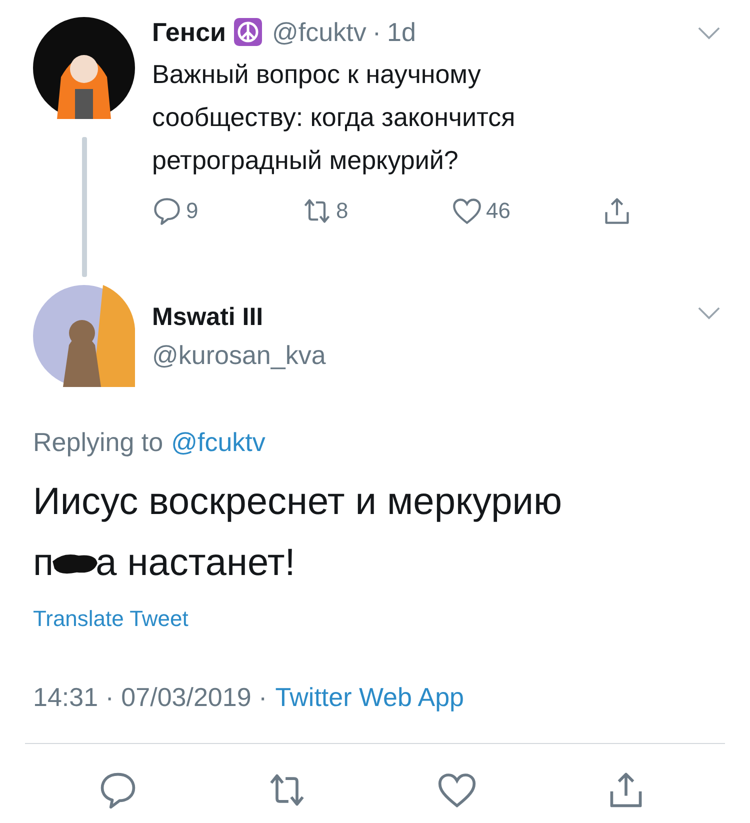  What do you see at coordinates (401, 32) in the screenshot?
I see `tweet-time: 1d` at bounding box center [401, 32].